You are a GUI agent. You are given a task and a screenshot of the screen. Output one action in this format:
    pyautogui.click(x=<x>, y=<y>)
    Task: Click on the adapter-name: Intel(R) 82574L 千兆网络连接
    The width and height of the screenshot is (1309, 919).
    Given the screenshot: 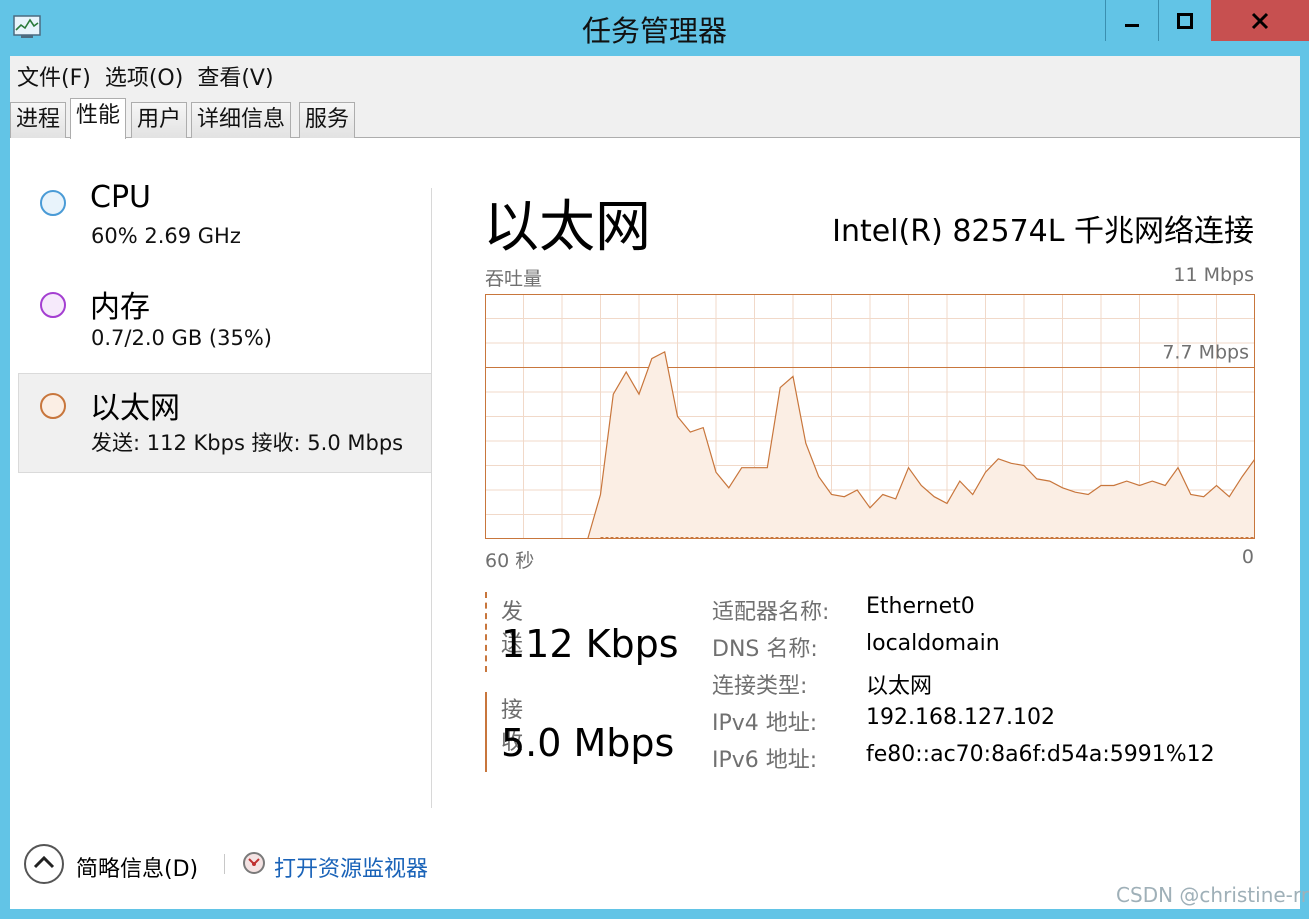 What is the action you would take?
    pyautogui.click(x=1043, y=231)
    